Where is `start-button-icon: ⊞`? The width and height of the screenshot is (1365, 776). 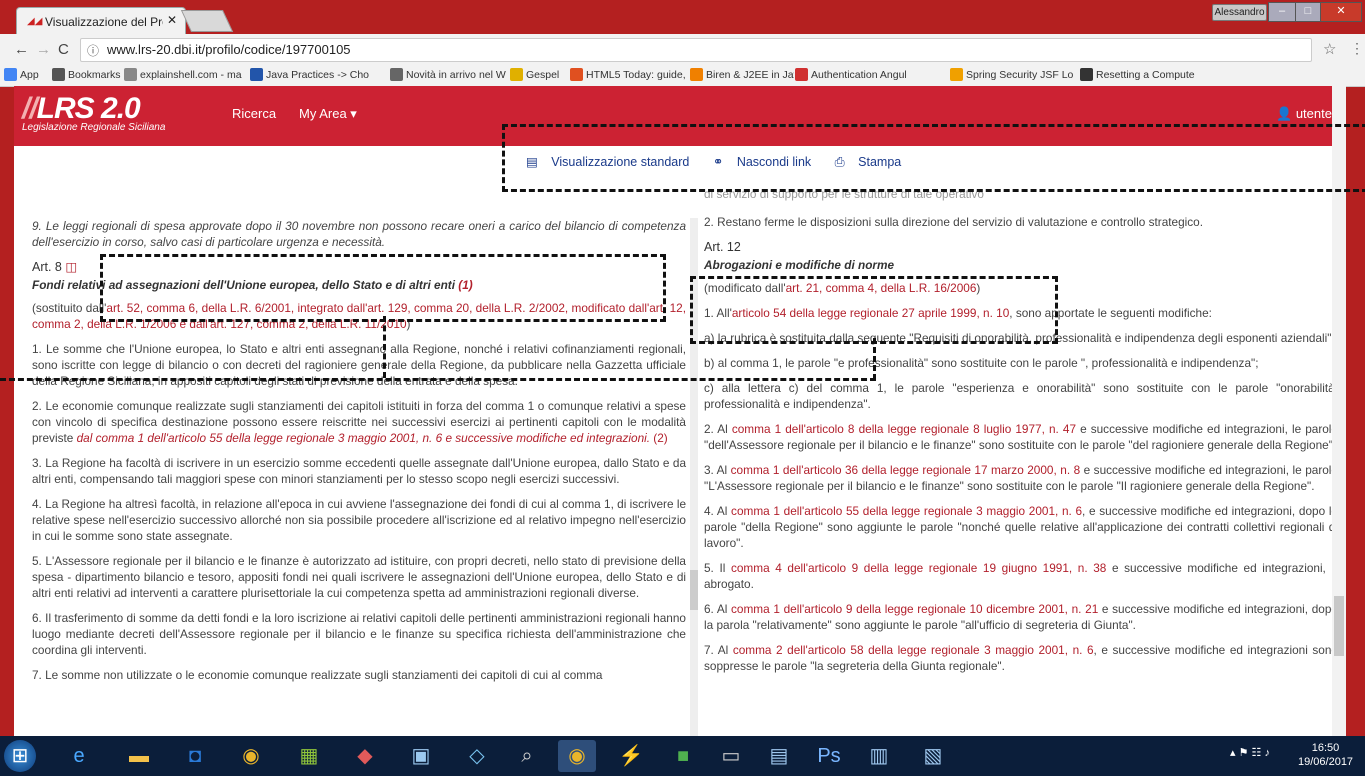 start-button-icon: ⊞ is located at coordinates (20, 756).